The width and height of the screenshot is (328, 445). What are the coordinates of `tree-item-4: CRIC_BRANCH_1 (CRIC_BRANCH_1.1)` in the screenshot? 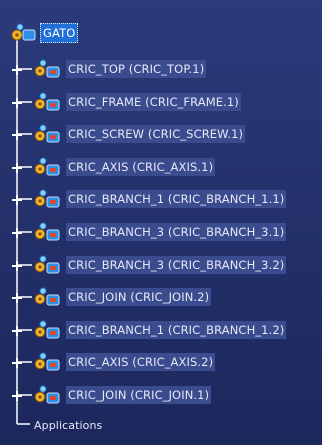 It's located at (158, 199).